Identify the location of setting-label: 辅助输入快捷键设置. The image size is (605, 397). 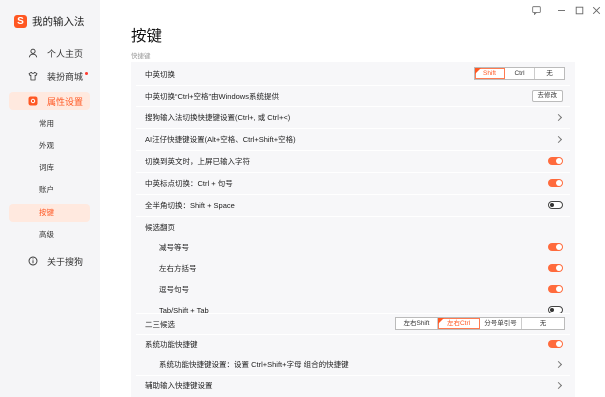
(179, 385).